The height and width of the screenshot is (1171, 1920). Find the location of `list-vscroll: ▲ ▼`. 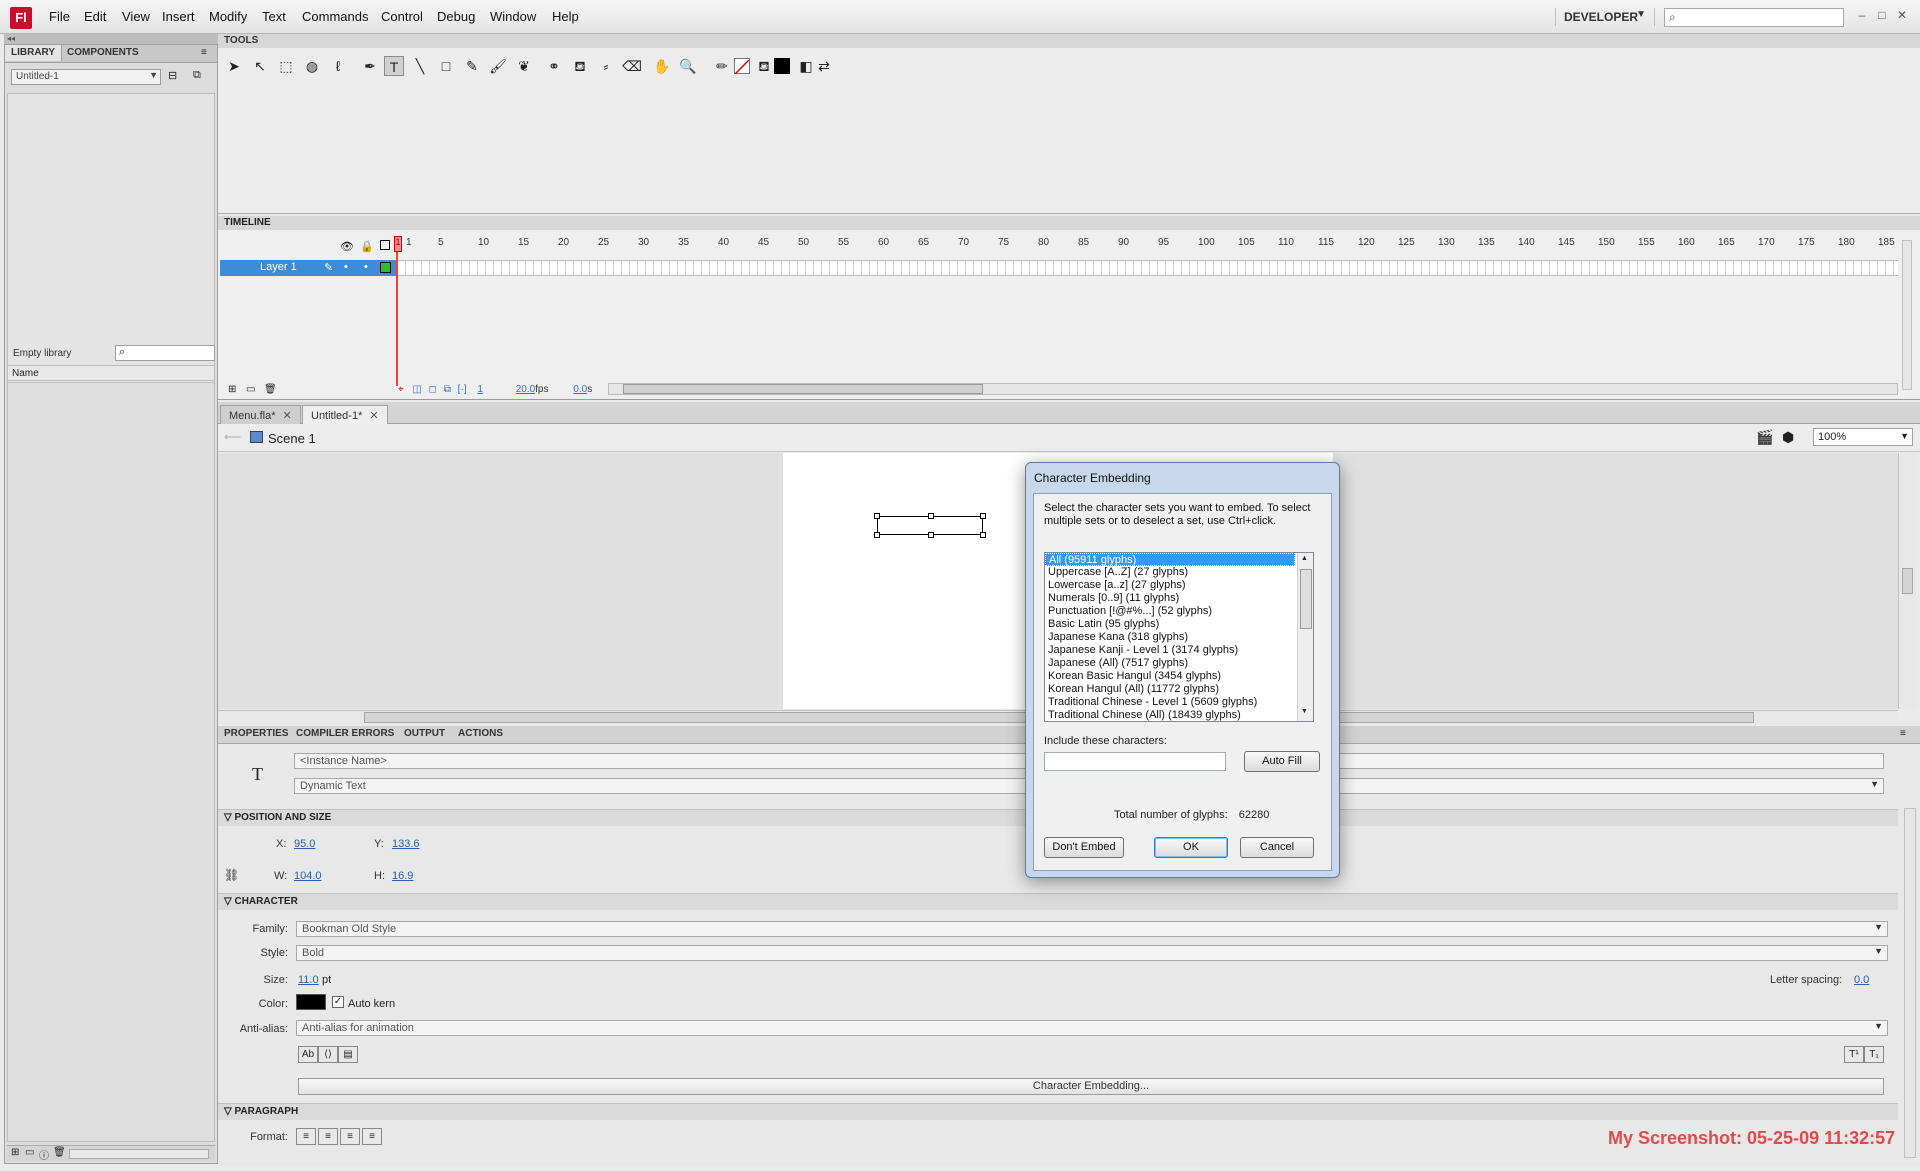

list-vscroll: ▲ ▼ is located at coordinates (1305, 637).